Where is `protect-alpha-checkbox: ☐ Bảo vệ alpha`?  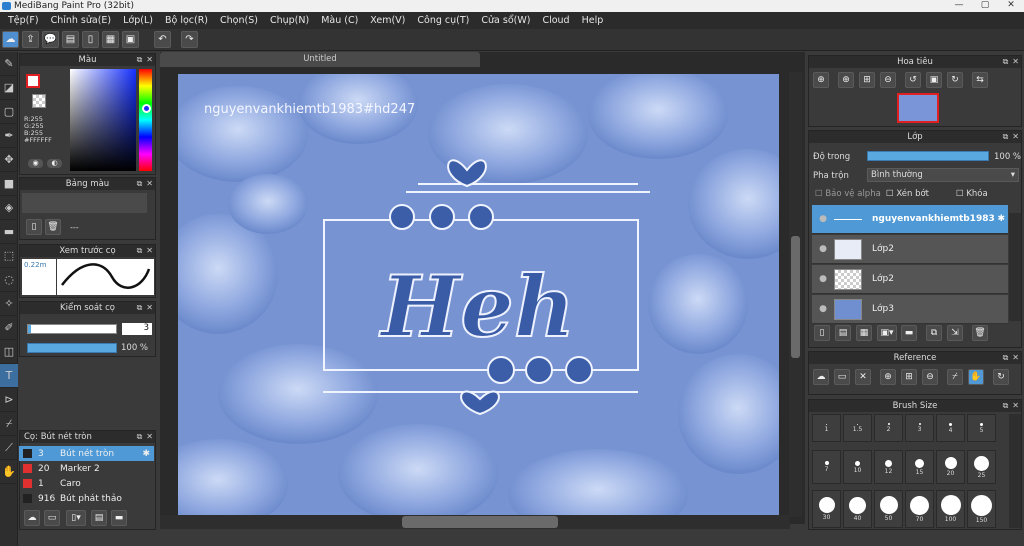 protect-alpha-checkbox: ☐ Bảo vệ alpha is located at coordinates (848, 194).